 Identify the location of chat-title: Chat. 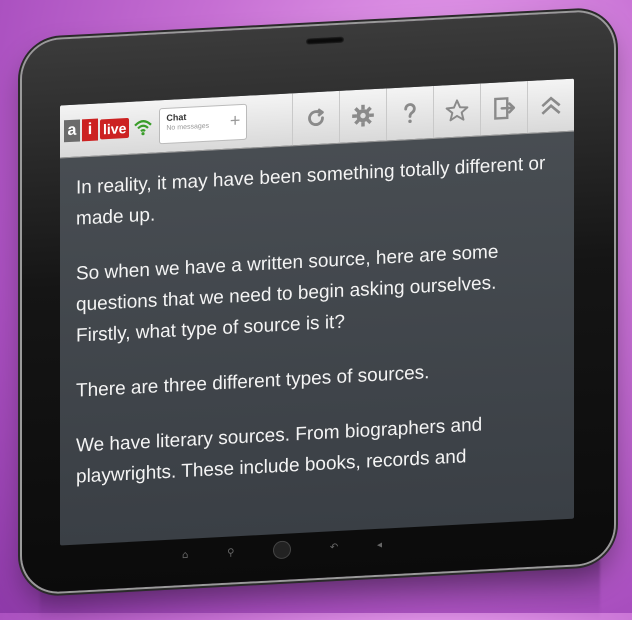
(176, 117).